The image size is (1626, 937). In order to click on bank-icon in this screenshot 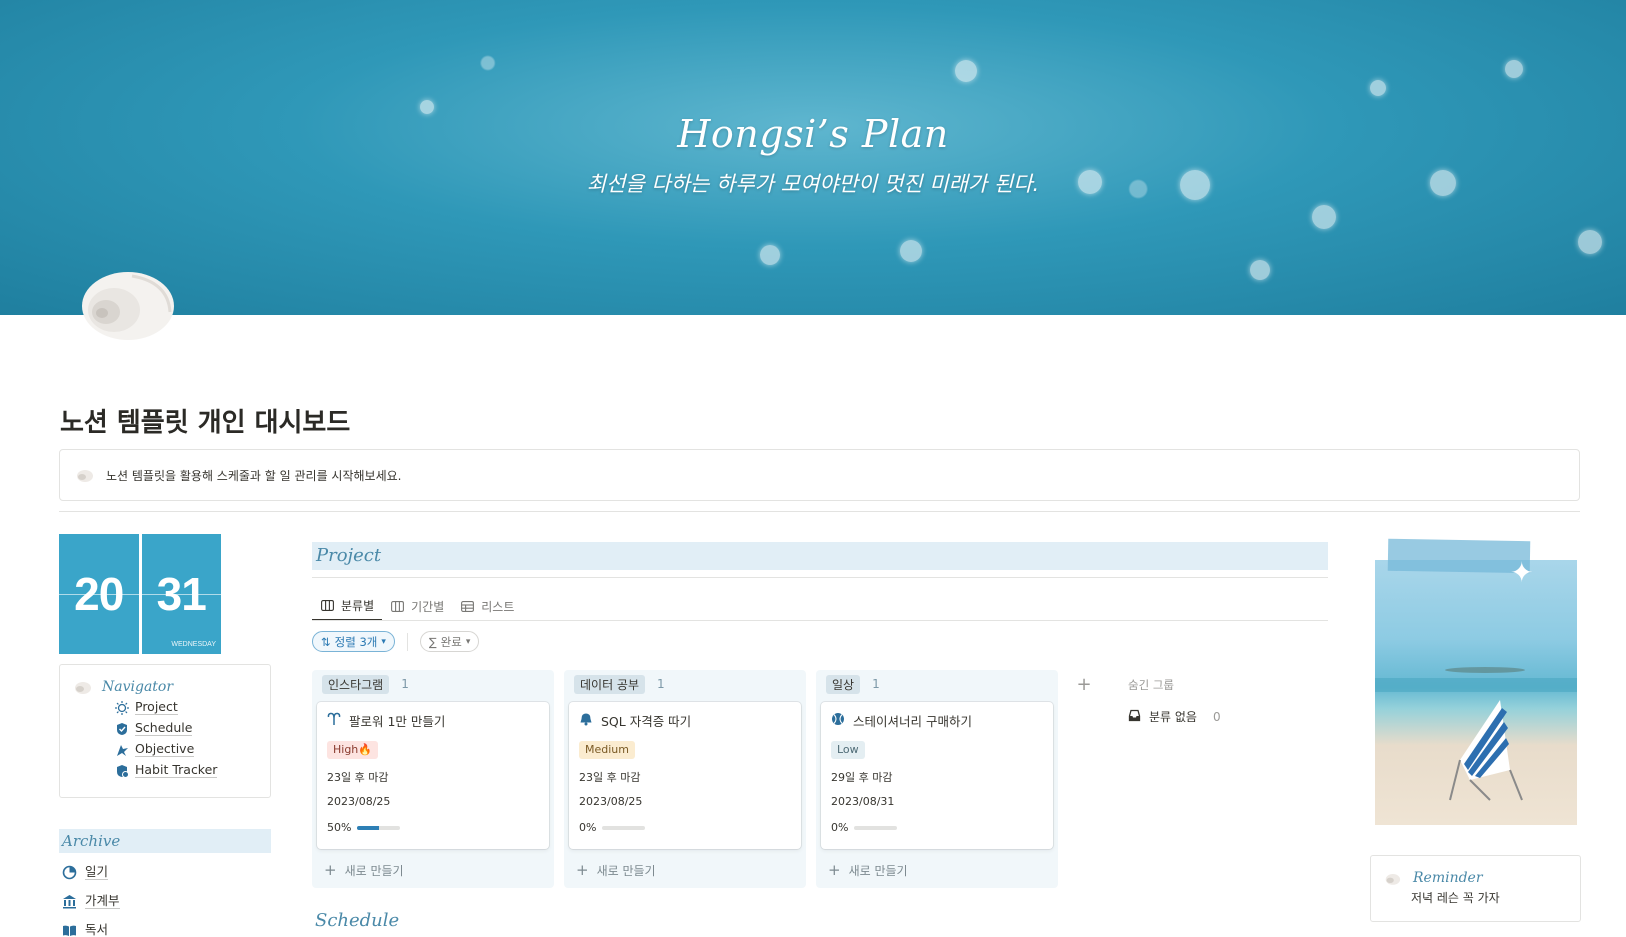, I will do `click(69, 901)`.